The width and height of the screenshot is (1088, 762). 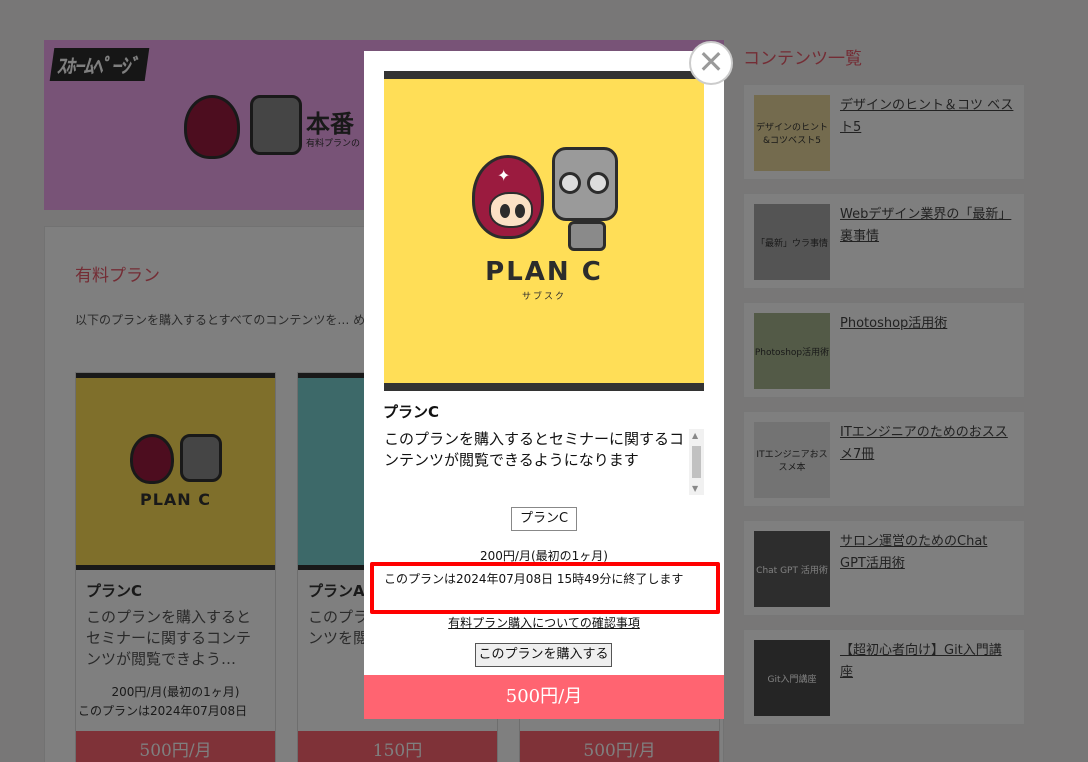 What do you see at coordinates (544, 272) in the screenshot?
I see `plan-image-logo: PLAN C` at bounding box center [544, 272].